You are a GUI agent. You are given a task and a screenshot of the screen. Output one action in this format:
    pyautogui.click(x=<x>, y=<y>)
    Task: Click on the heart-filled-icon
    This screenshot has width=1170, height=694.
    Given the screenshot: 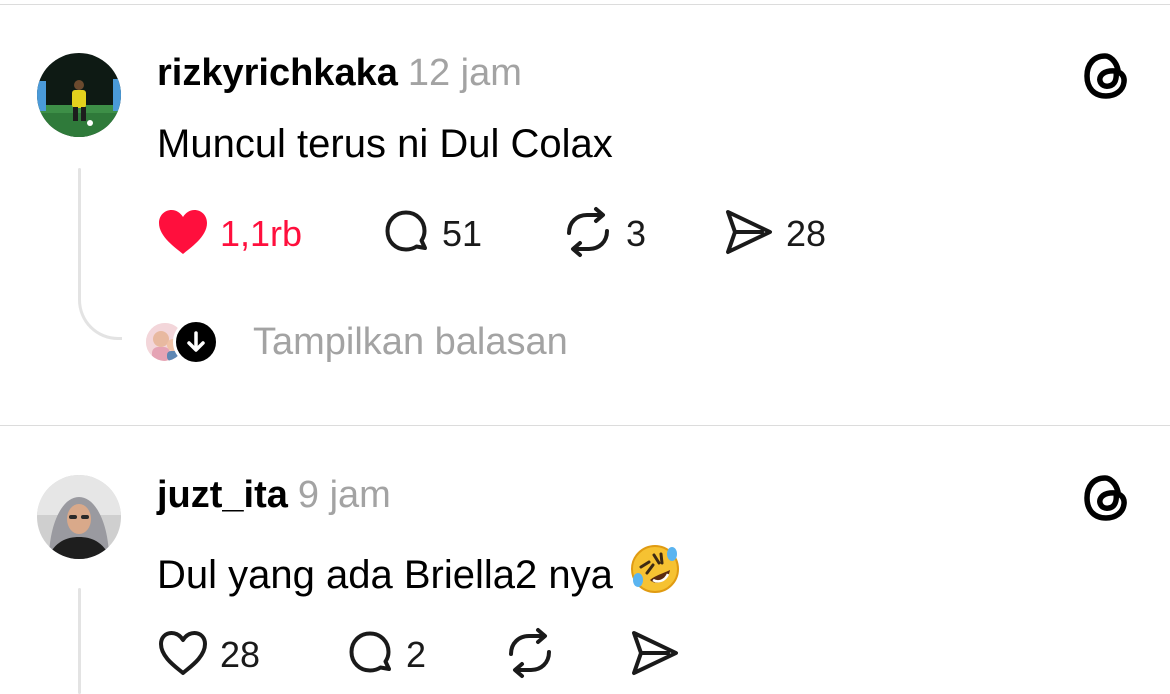 What is the action you would take?
    pyautogui.click(x=183, y=234)
    